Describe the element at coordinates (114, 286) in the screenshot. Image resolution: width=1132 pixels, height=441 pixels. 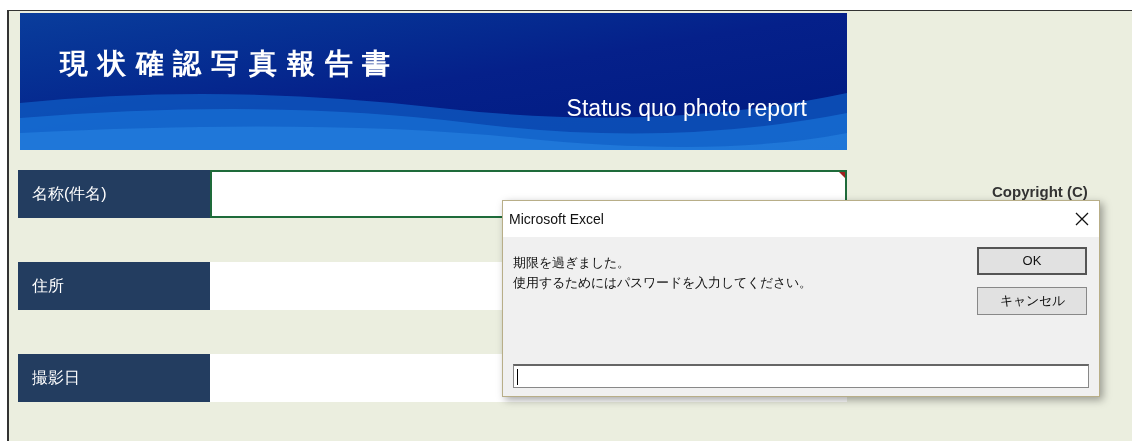
I see `field-label: 住所` at that location.